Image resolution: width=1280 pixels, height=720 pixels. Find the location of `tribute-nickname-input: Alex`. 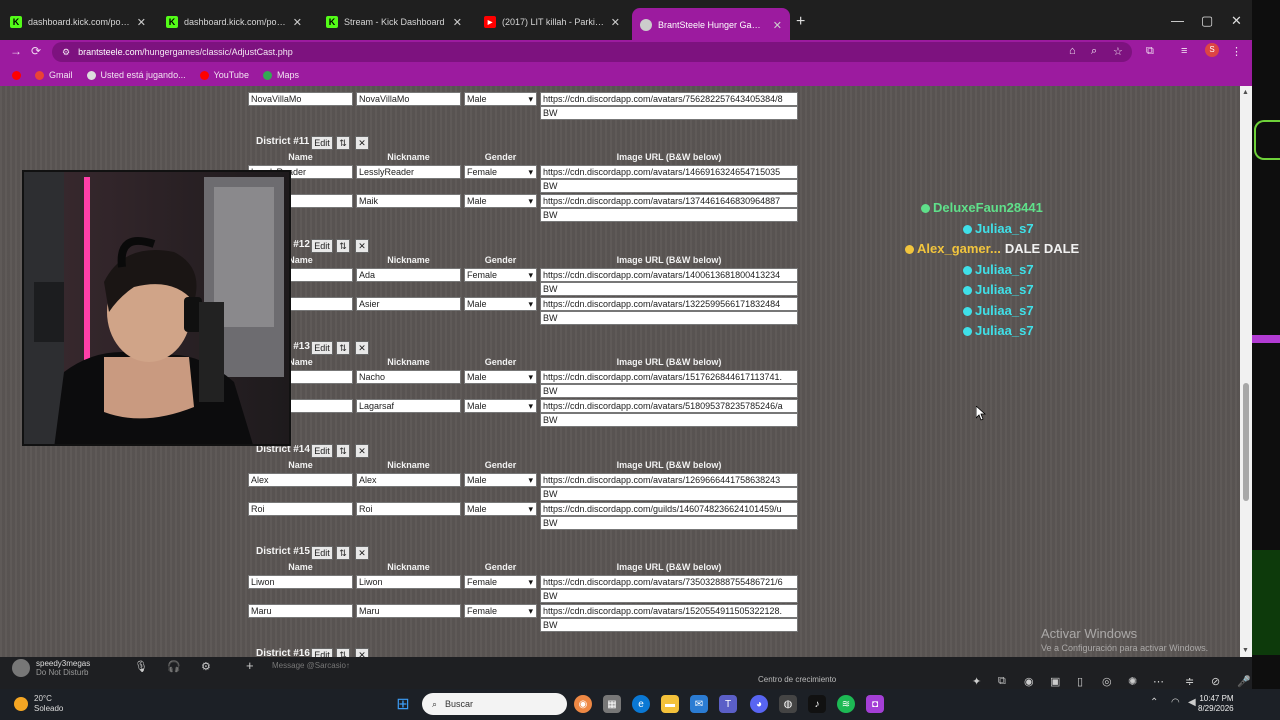

tribute-nickname-input: Alex is located at coordinates (408, 480).